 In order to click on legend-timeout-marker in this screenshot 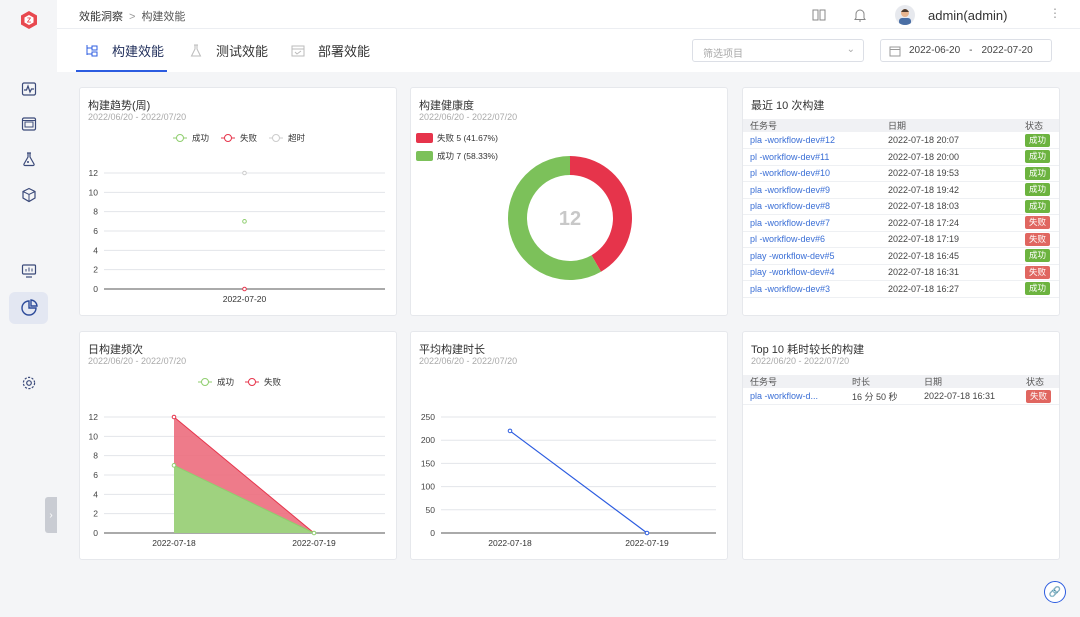, I will do `click(276, 138)`.